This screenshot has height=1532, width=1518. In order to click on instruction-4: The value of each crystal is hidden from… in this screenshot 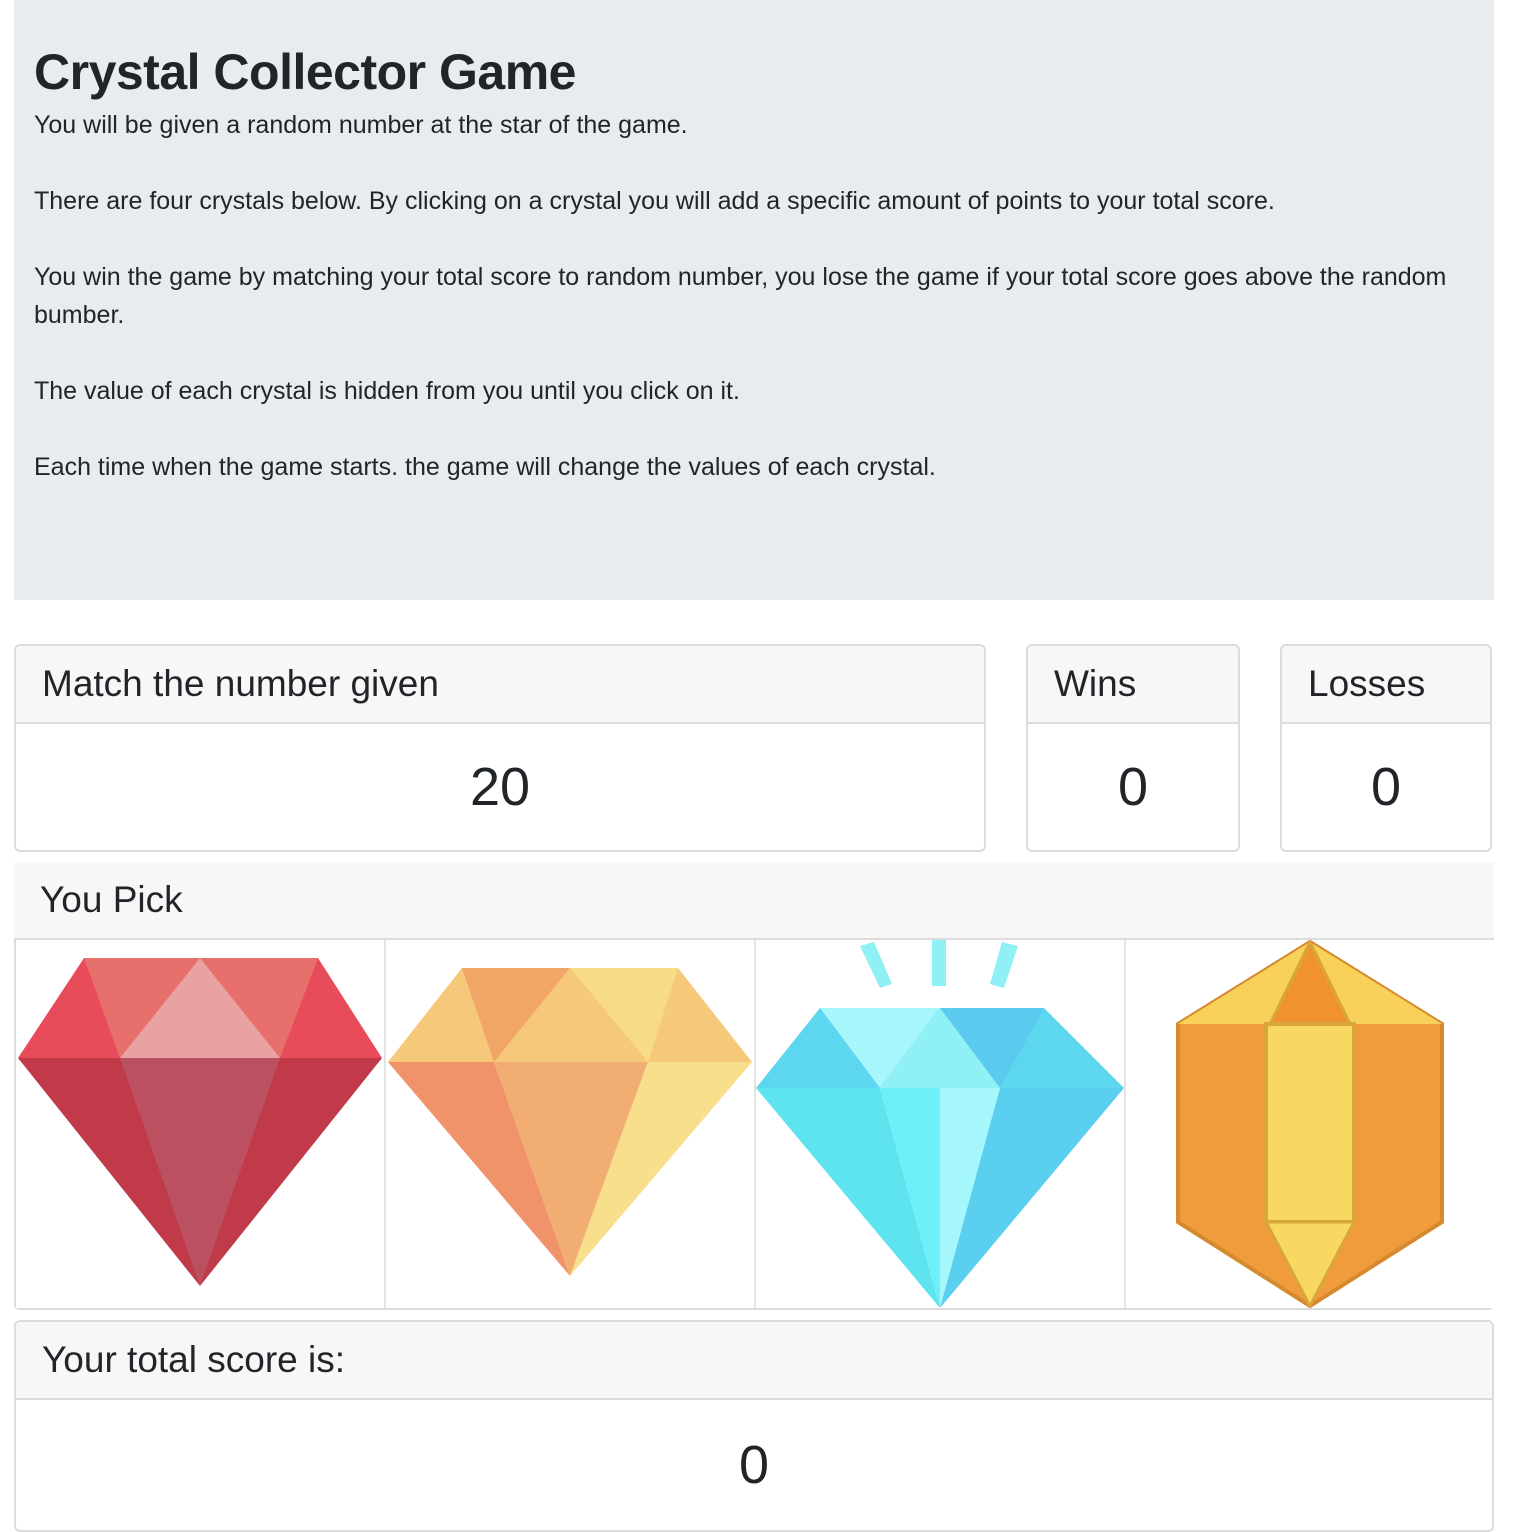, I will do `click(387, 391)`.